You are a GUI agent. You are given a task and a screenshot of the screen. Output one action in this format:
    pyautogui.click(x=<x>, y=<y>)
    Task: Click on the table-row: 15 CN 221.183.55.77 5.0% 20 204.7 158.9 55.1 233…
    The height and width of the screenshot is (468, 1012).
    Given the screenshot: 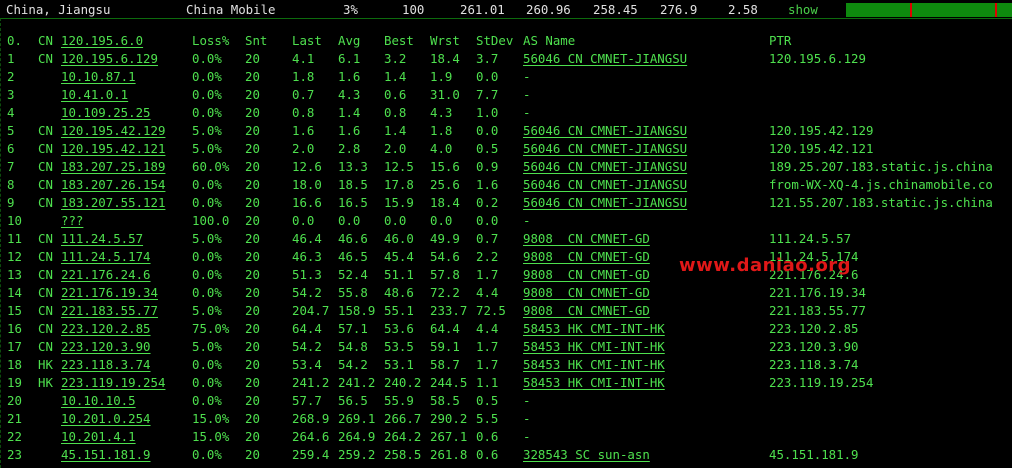 What is the action you would take?
    pyautogui.click(x=506, y=311)
    